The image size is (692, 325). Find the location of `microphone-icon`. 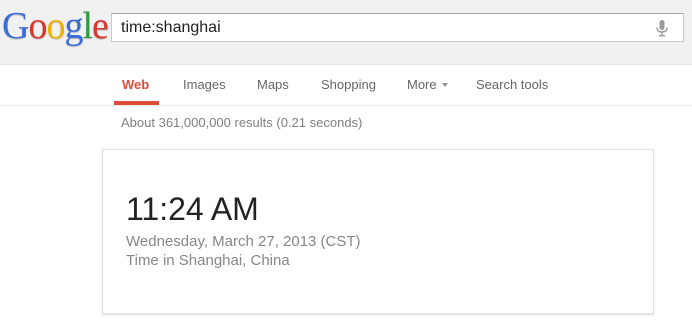

microphone-icon is located at coordinates (662, 28).